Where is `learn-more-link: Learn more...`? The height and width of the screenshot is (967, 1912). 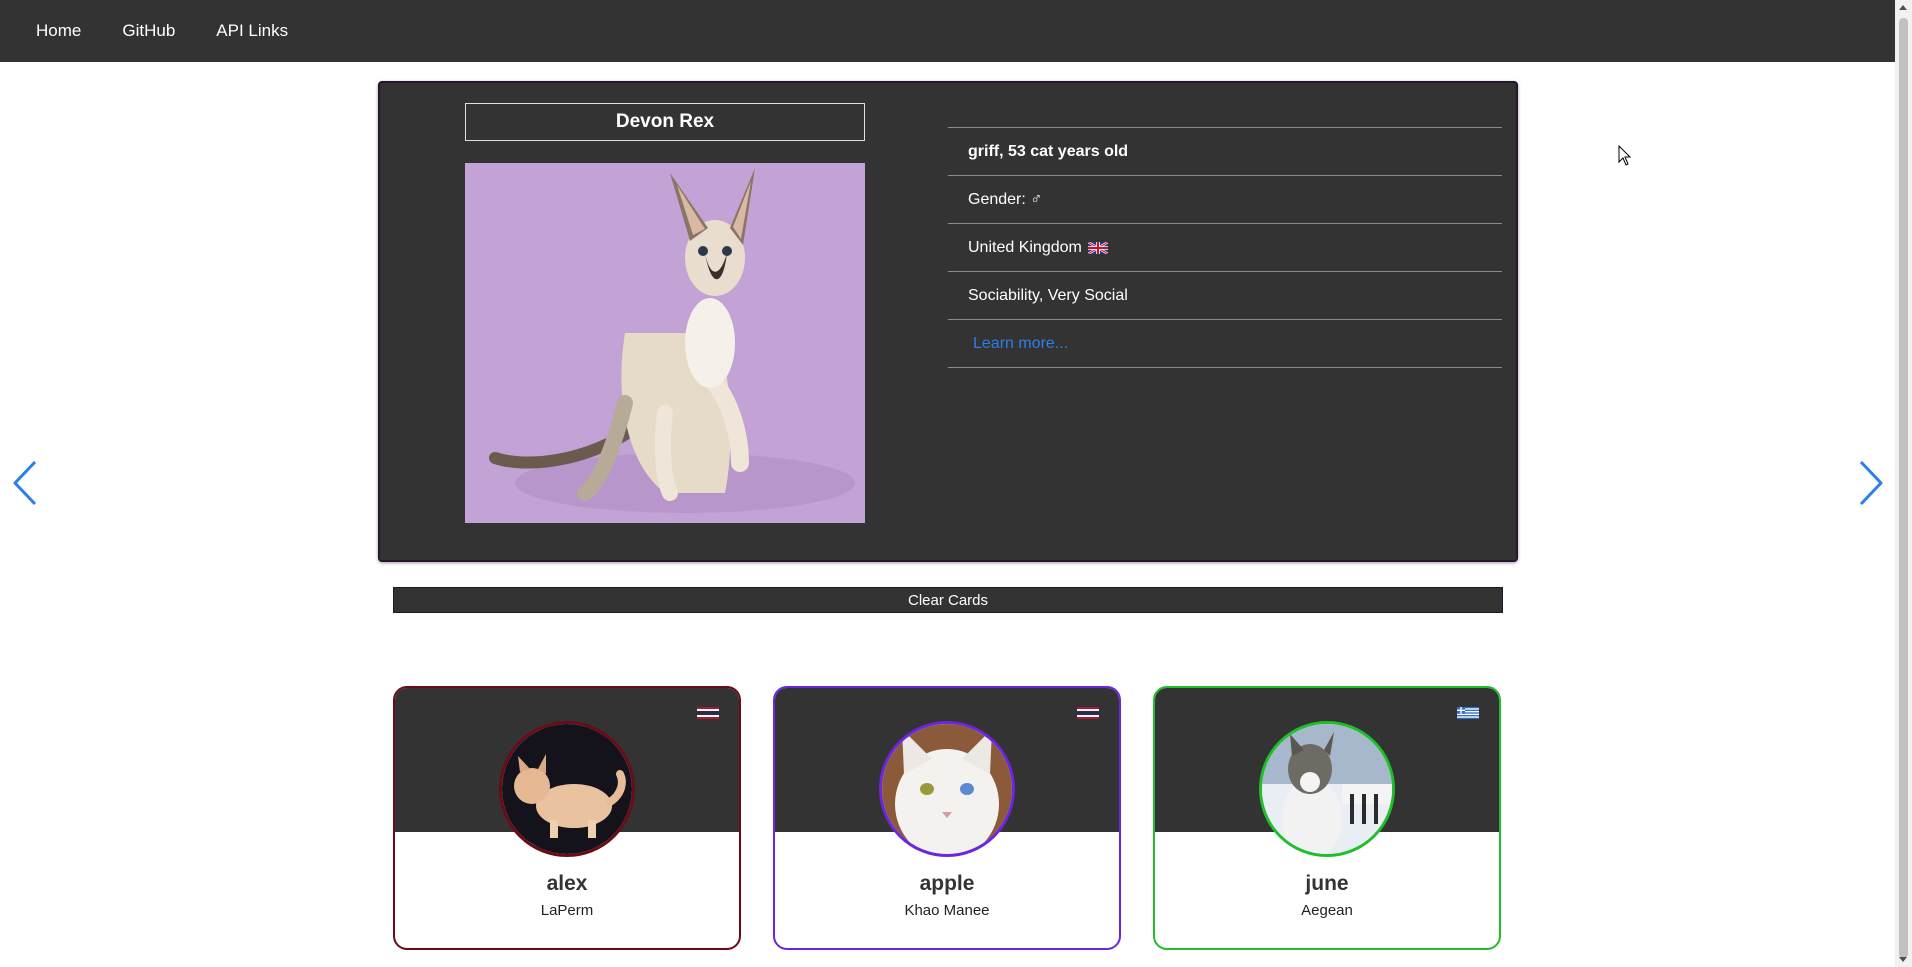 learn-more-link: Learn more... is located at coordinates (1020, 344).